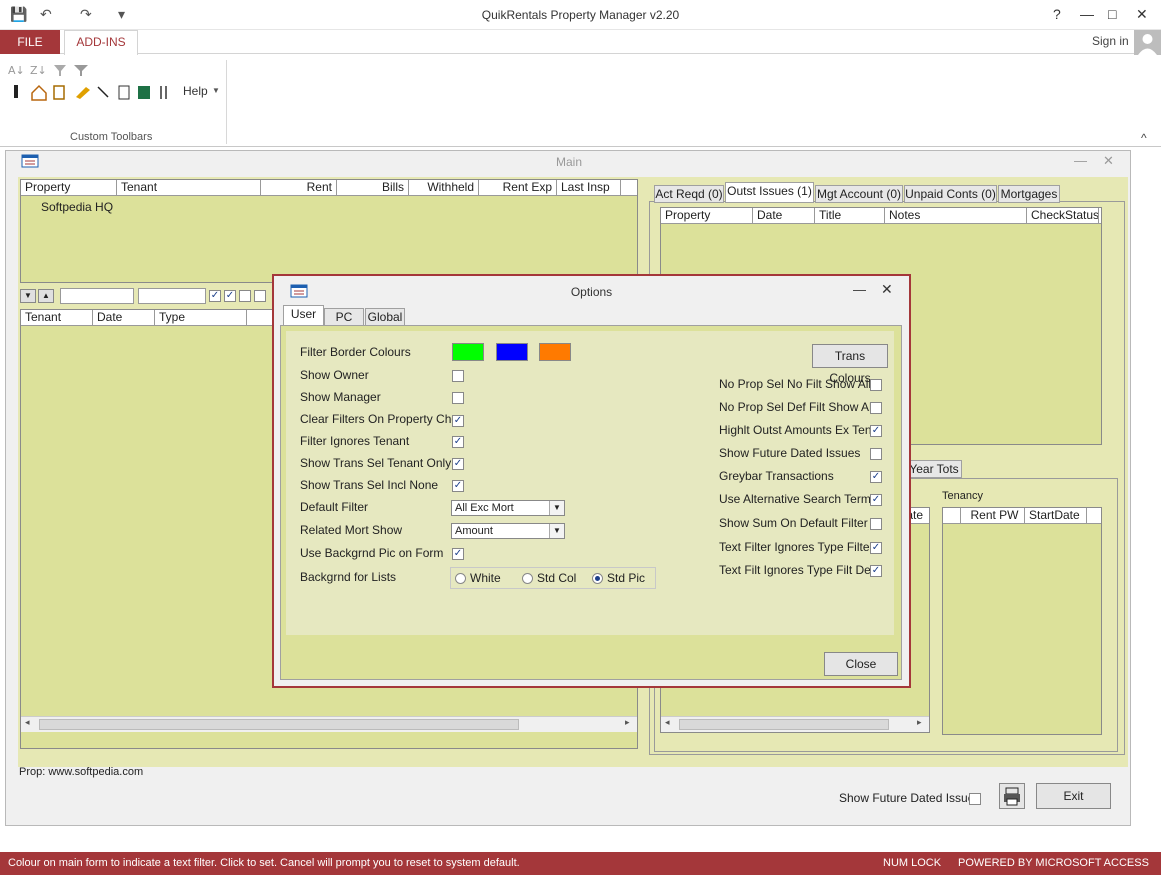  I want to click on related-mort-select: Amount ▼, so click(508, 531).